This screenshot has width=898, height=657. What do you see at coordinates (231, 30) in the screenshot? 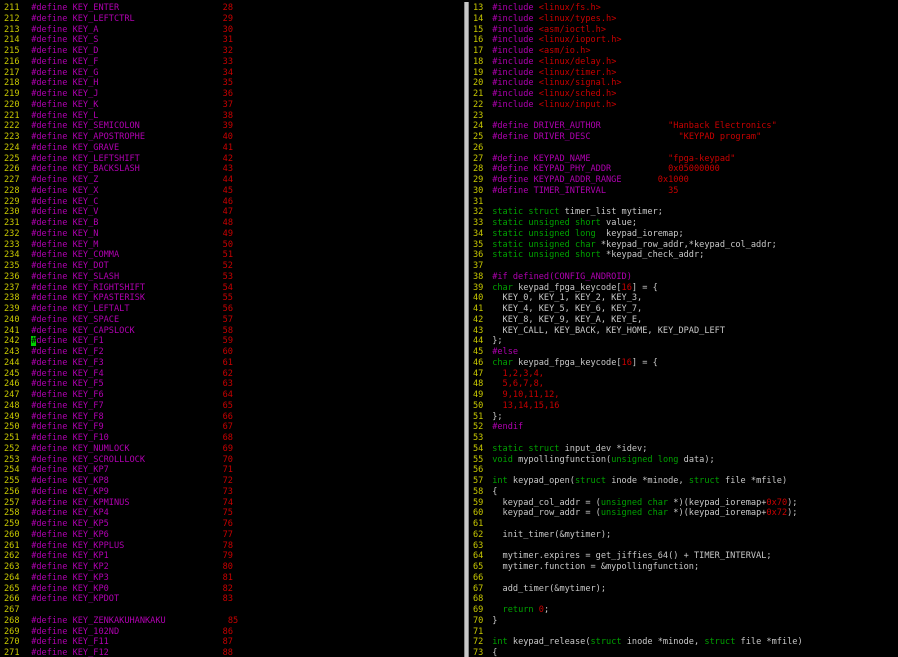
I see `code-line: 213 #define KEY_A 30` at bounding box center [231, 30].